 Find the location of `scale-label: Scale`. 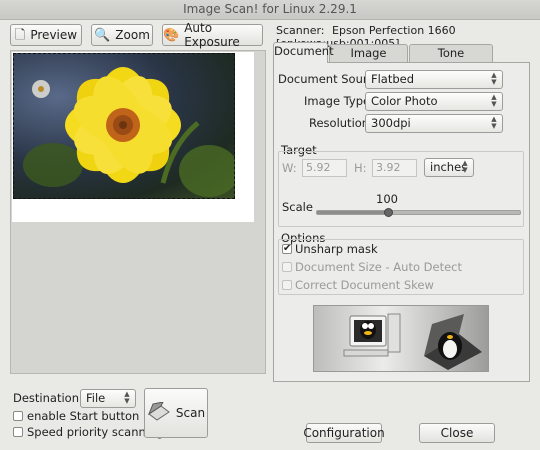

scale-label: Scale is located at coordinates (297, 207).